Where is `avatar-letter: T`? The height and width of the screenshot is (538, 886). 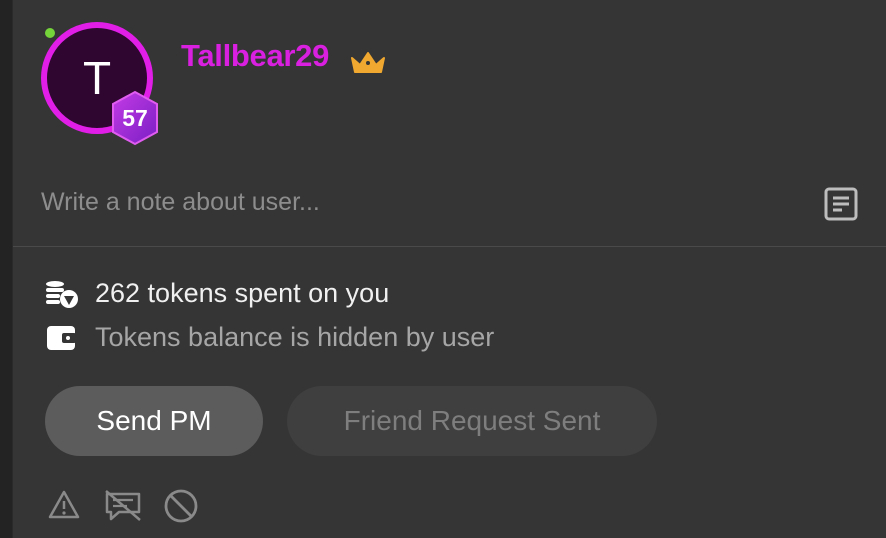
avatar-letter: T is located at coordinates (97, 78).